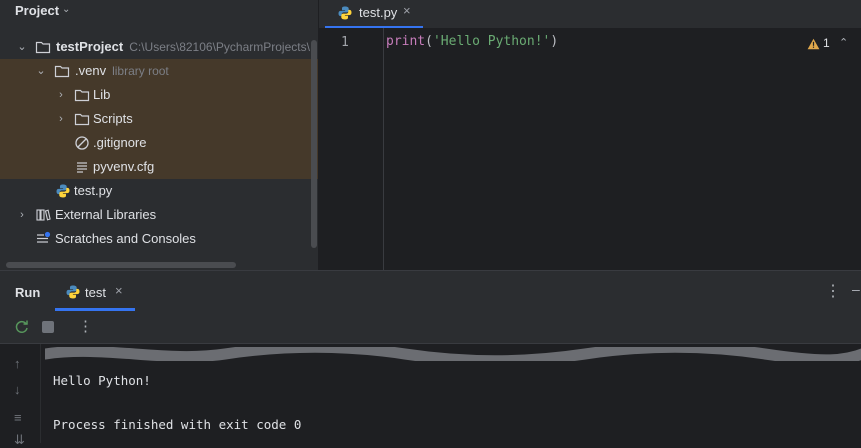  I want to click on tree-item-lib: › Lib, so click(159, 95).